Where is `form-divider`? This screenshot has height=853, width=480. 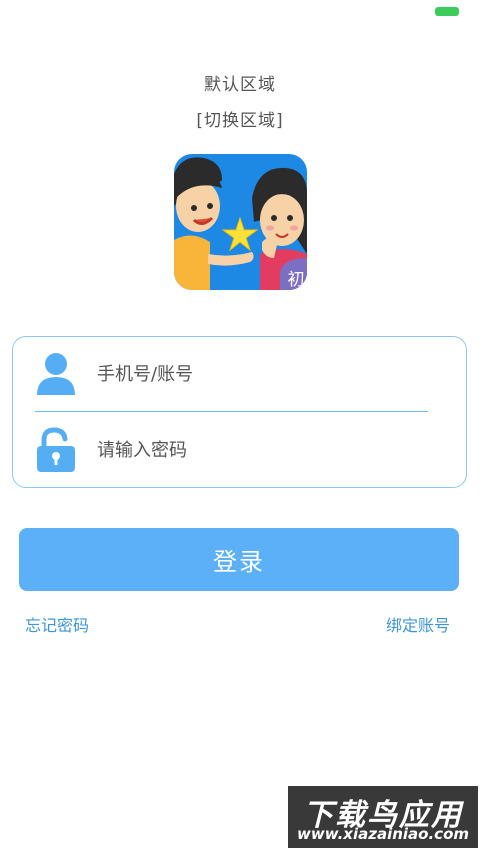 form-divider is located at coordinates (231, 411).